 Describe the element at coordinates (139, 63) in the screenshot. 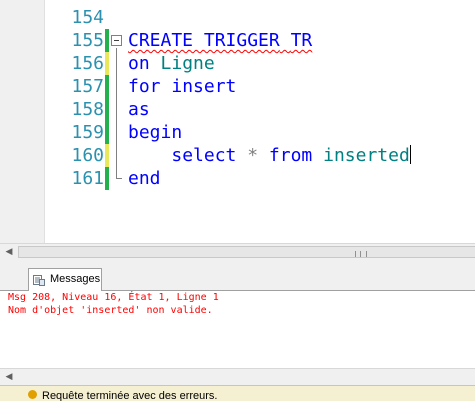

I see `keyword: on` at that location.